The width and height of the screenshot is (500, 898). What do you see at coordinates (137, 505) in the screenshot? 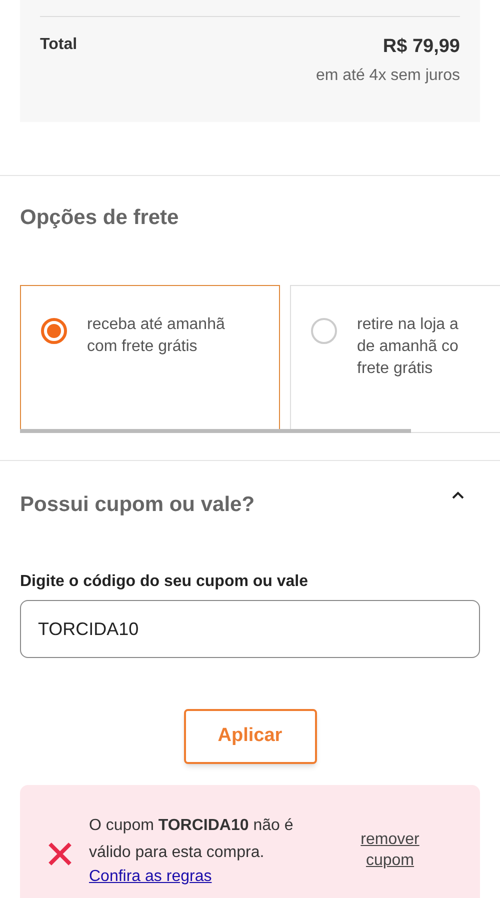
I see `section-title: Possui cupom ou vale?` at bounding box center [137, 505].